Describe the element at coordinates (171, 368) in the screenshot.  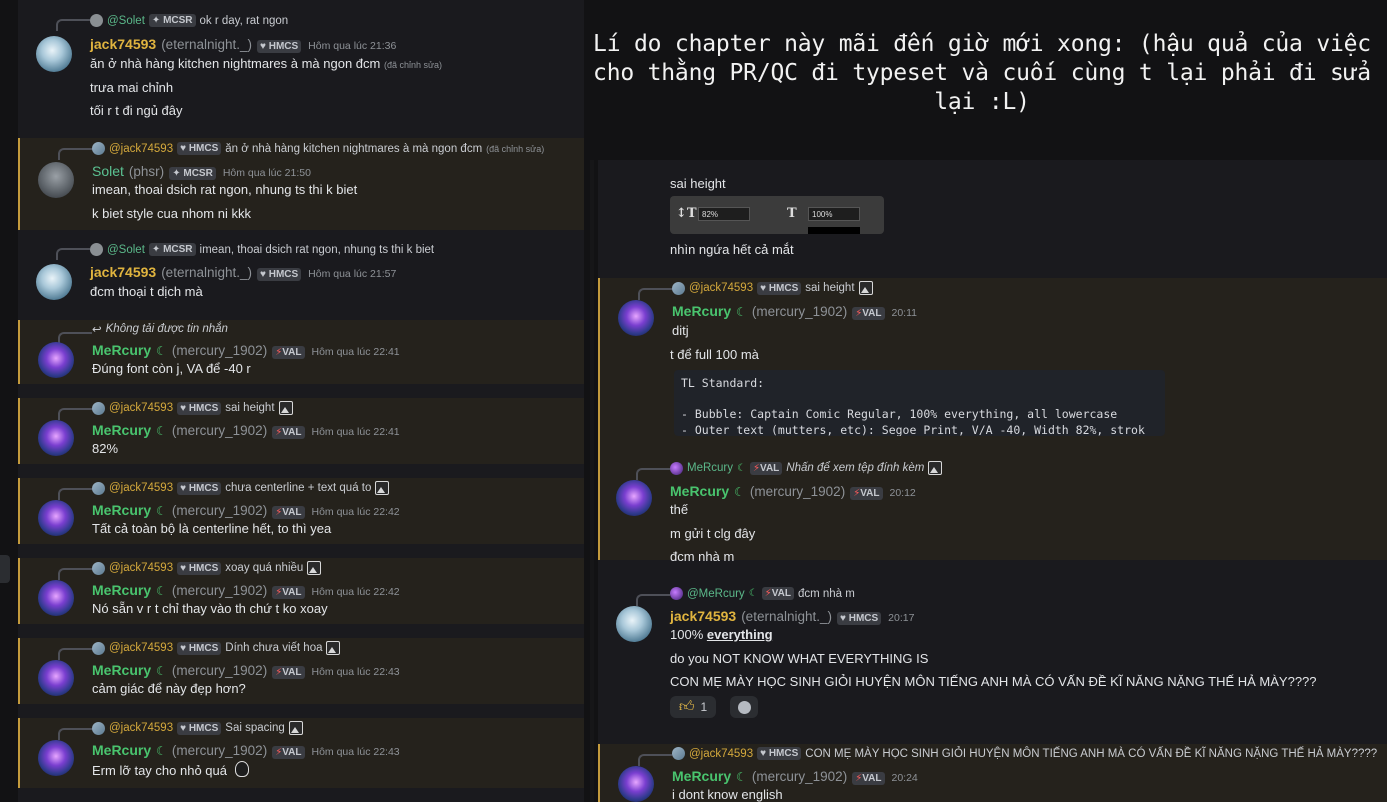
I see `message-line: Đúng font còn j, VA để -40 r` at that location.